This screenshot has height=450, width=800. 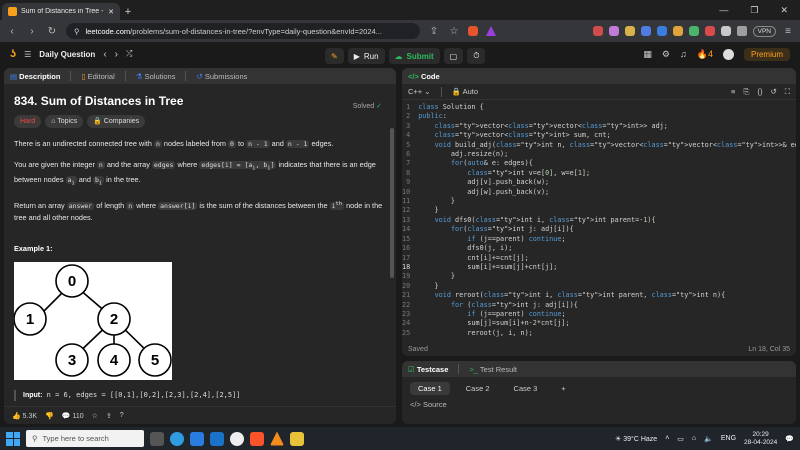 I want to click on code-line: for(auto& e: edges){, so click(x=607, y=163).